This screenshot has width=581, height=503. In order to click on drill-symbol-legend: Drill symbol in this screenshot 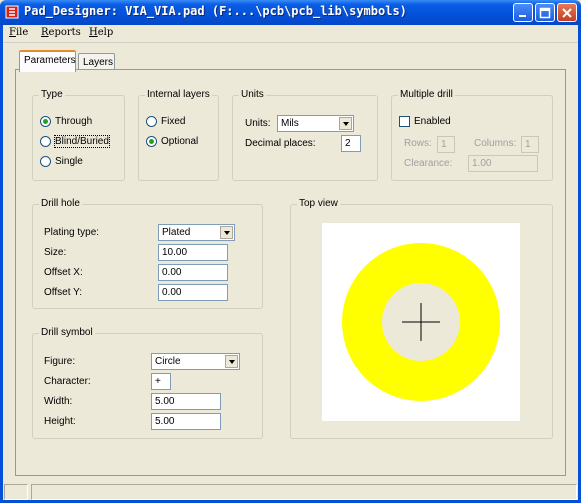, I will do `click(67, 332)`.